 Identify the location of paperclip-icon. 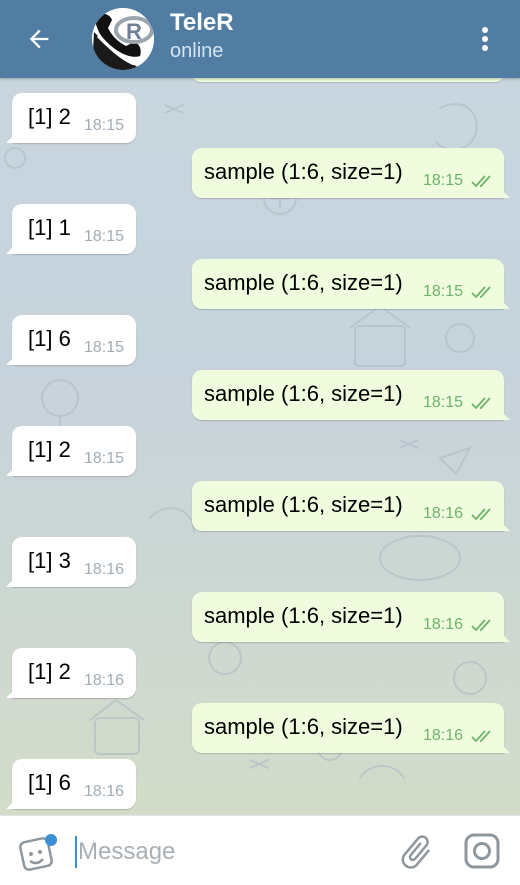
(416, 852).